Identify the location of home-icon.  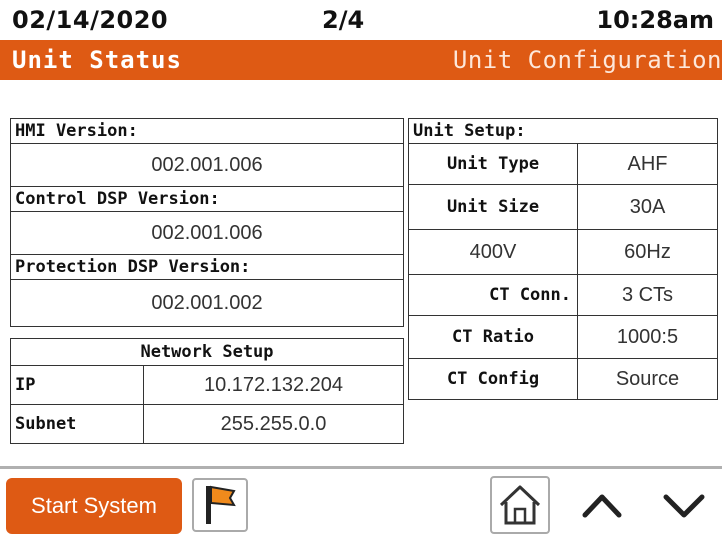
(520, 505).